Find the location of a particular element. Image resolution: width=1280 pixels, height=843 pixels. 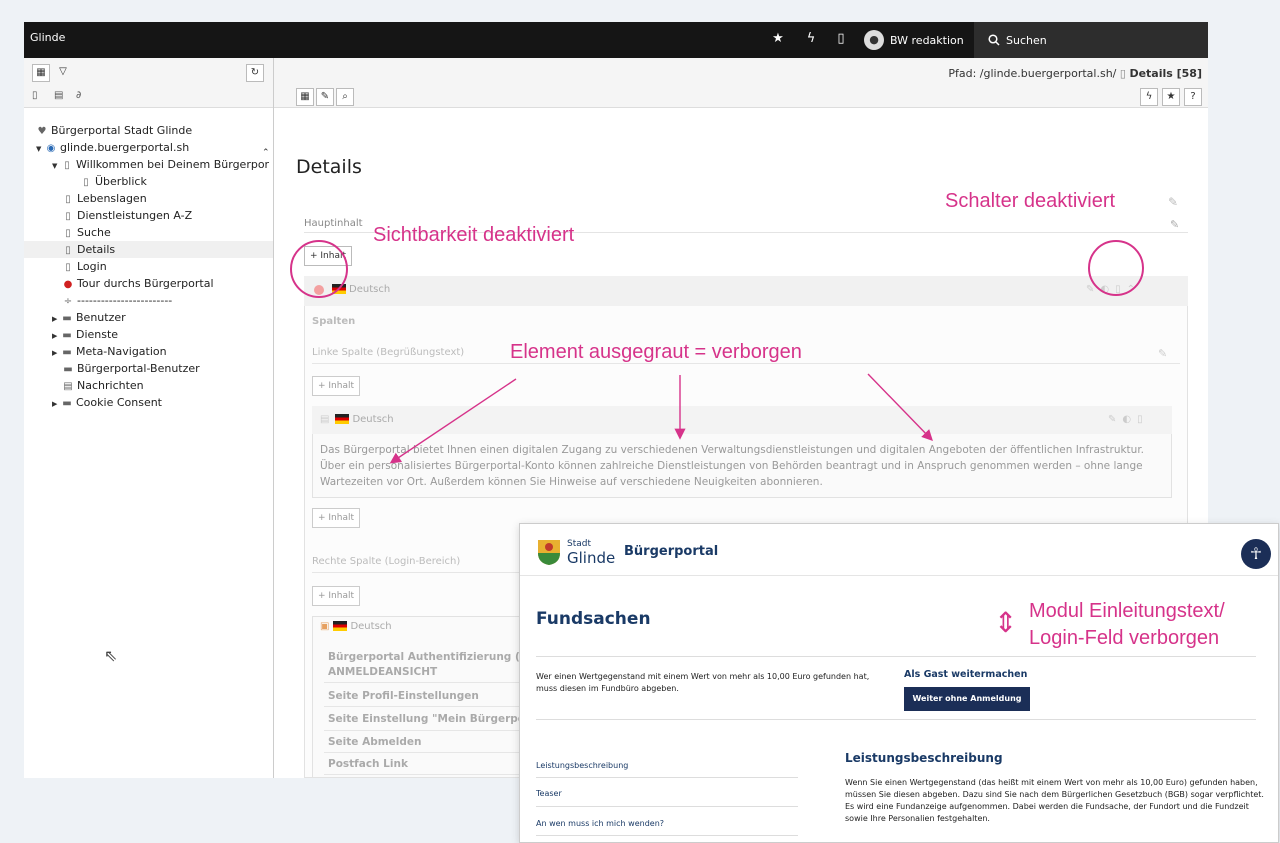

continue-without-login-button: Weiter ohne Anmeldung is located at coordinates (967, 699).